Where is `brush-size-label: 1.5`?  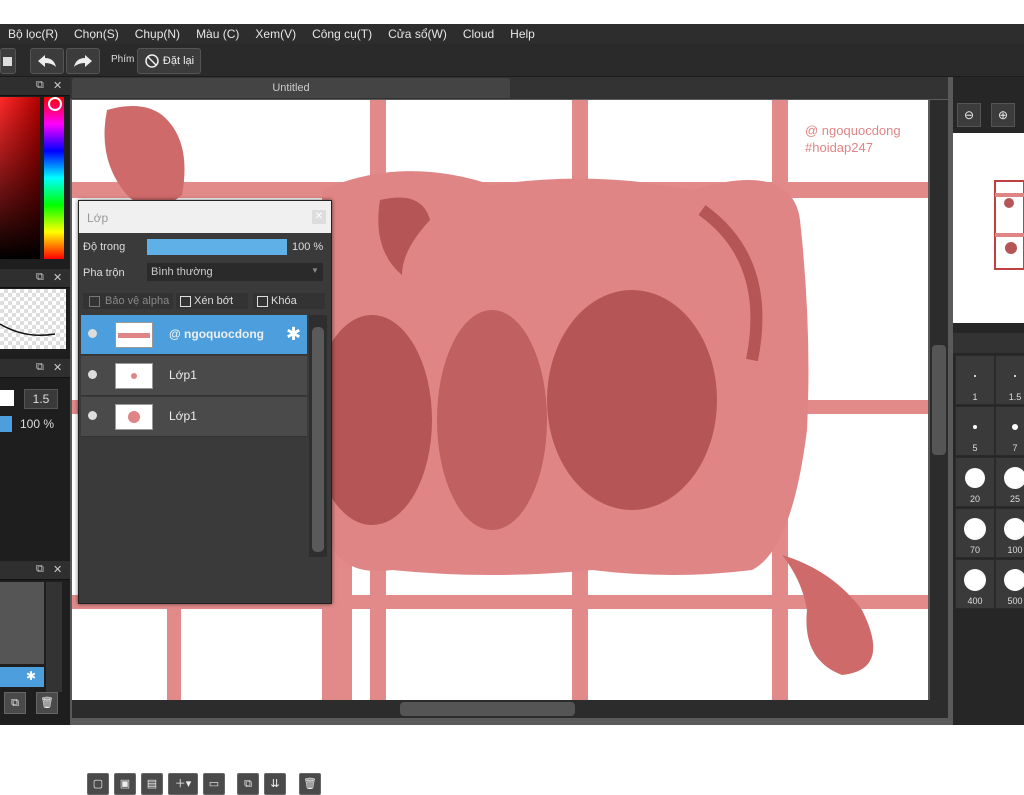
brush-size-label: 1.5 is located at coordinates (1015, 397).